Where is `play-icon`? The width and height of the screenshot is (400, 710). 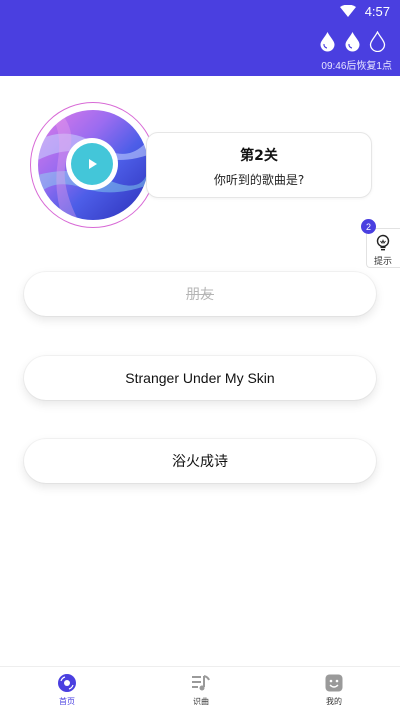
play-icon is located at coordinates (93, 164).